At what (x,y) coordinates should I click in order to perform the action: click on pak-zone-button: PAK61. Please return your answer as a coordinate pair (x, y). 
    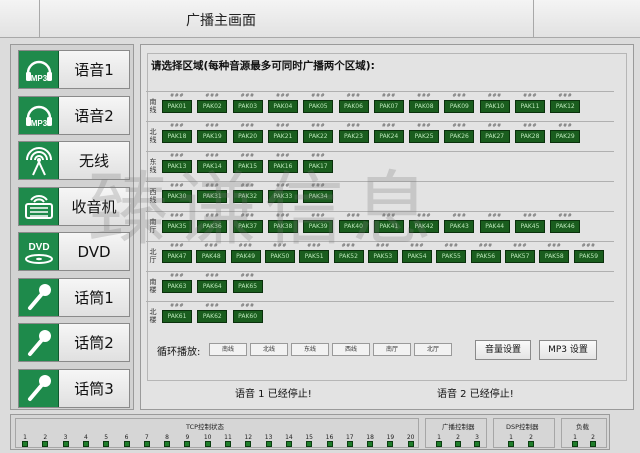
    Looking at the image, I should click on (177, 316).